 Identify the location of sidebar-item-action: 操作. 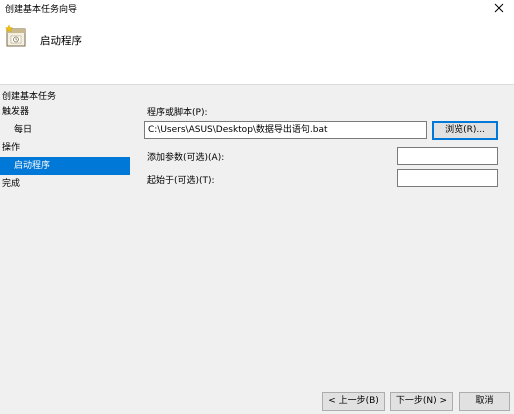
(65, 148).